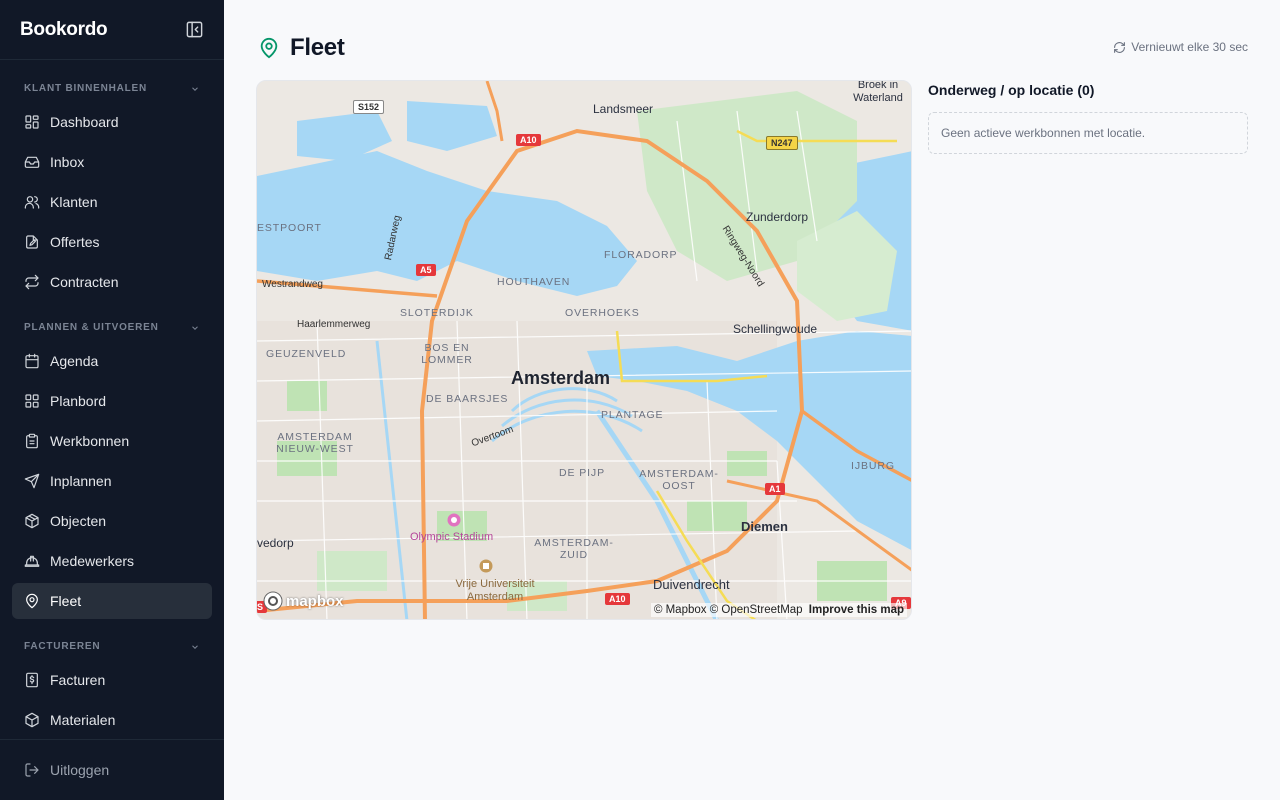 Image resolution: width=1280 pixels, height=800 pixels. Describe the element at coordinates (112, 739) in the screenshot. I see `sidebar-footer-divider` at that location.